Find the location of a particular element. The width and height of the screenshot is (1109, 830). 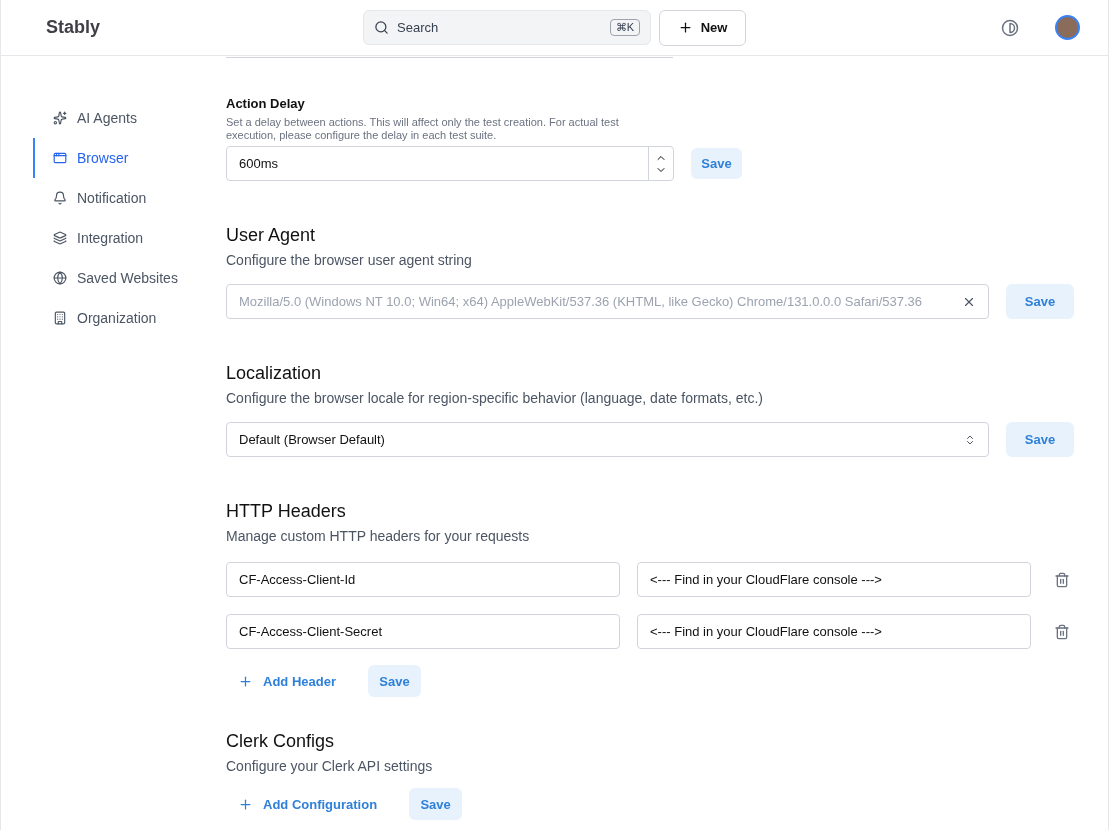

section-title: HTTP Headers is located at coordinates (286, 511).